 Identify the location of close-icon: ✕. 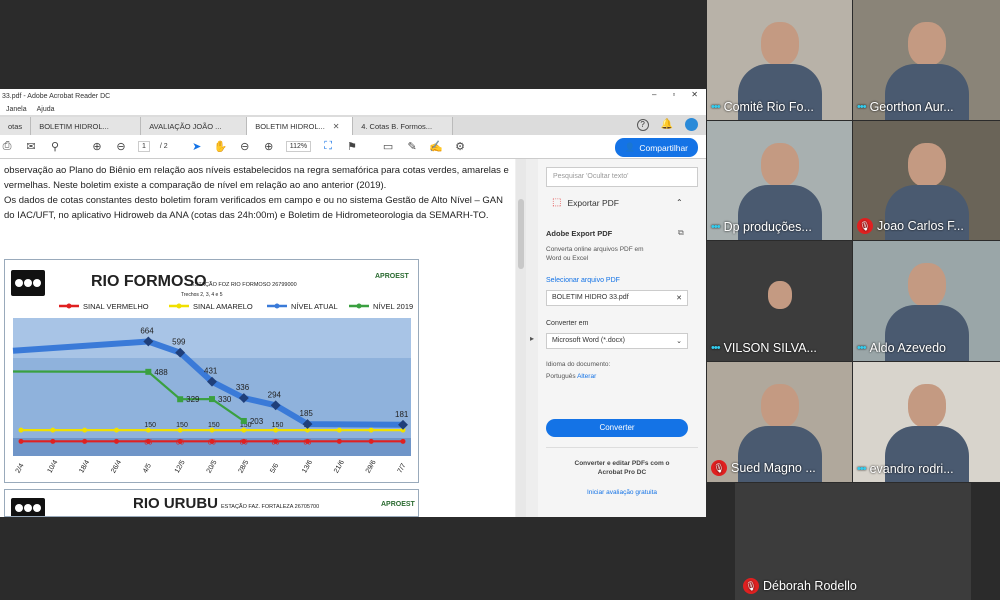
(694, 94).